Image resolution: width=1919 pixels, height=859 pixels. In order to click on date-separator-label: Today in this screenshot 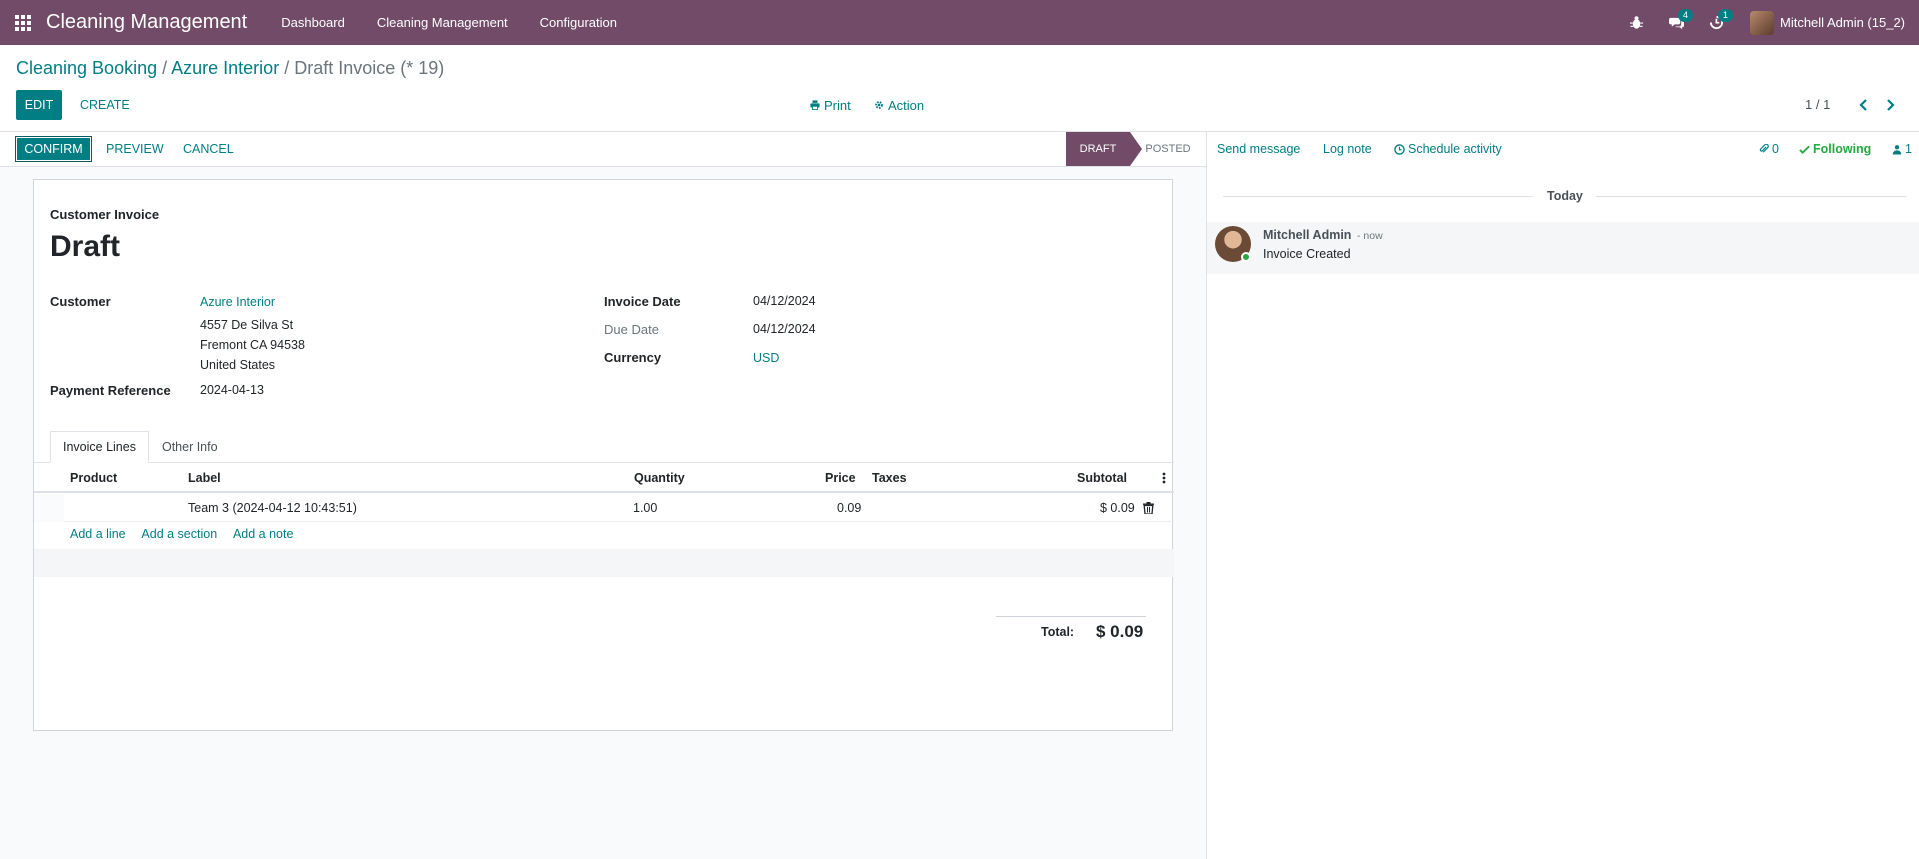, I will do `click(1565, 196)`.